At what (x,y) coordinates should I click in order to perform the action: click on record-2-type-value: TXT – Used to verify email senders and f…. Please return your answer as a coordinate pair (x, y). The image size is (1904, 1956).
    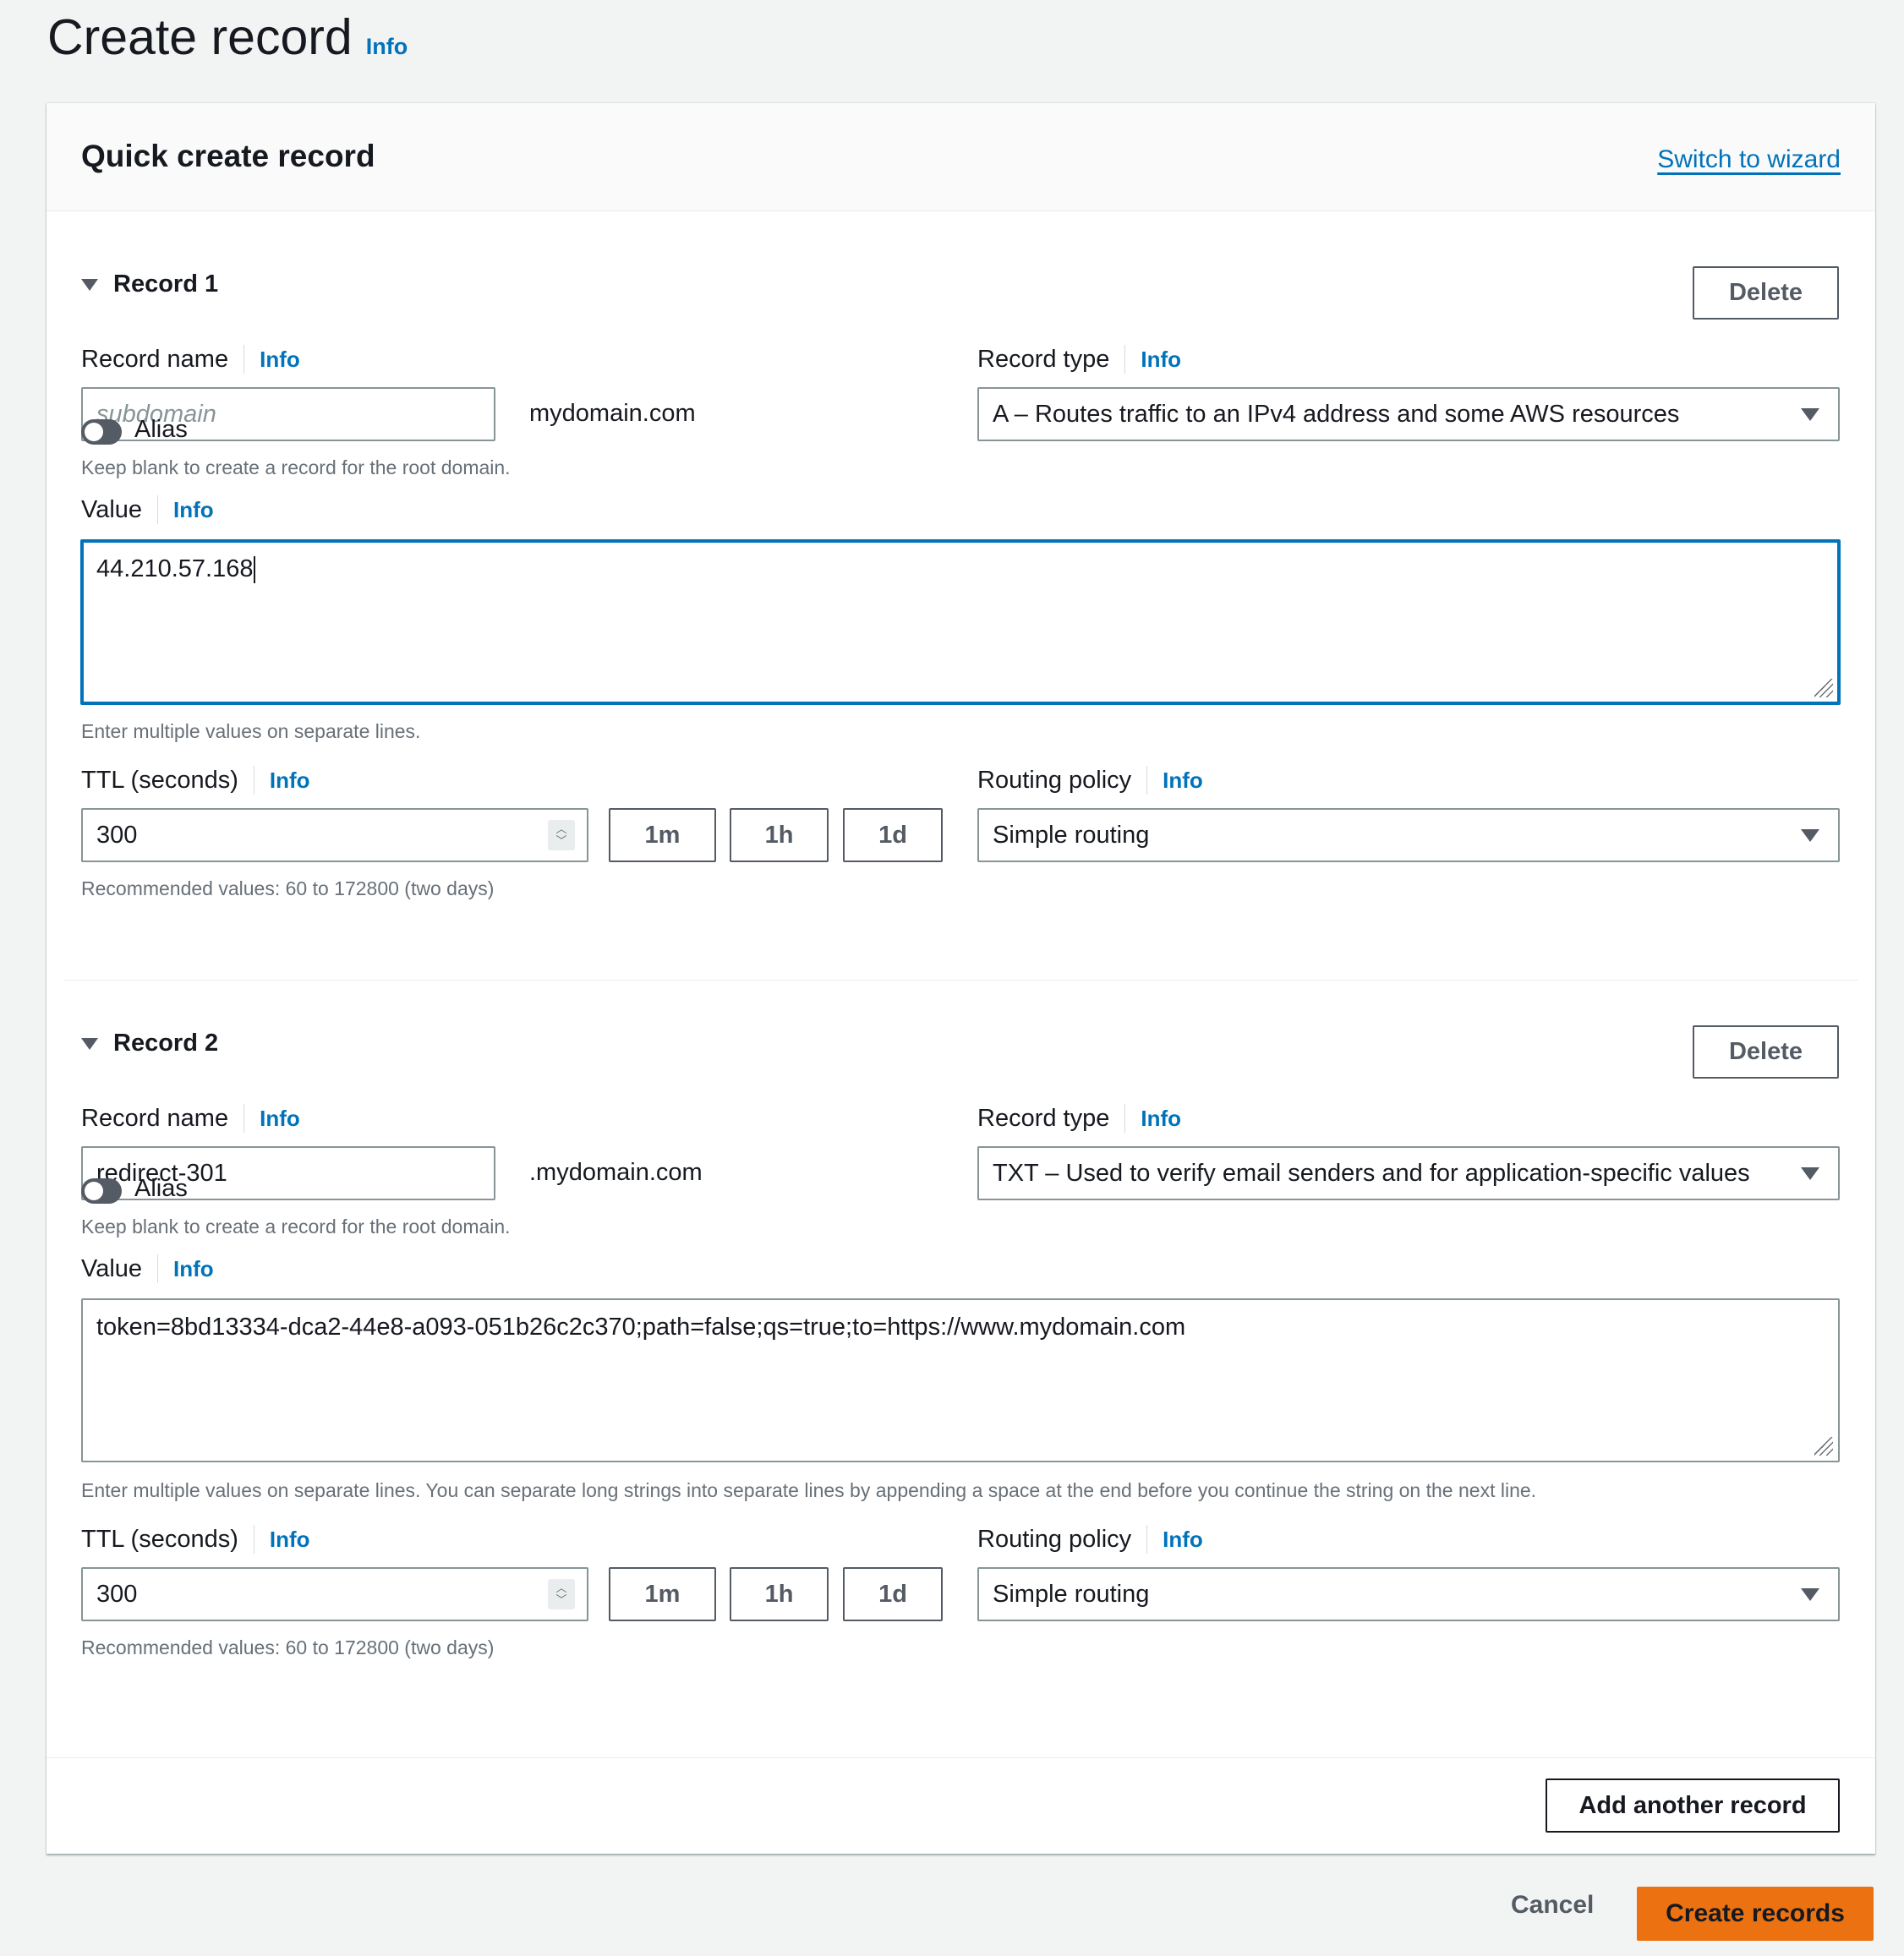
    Looking at the image, I should click on (1371, 1173).